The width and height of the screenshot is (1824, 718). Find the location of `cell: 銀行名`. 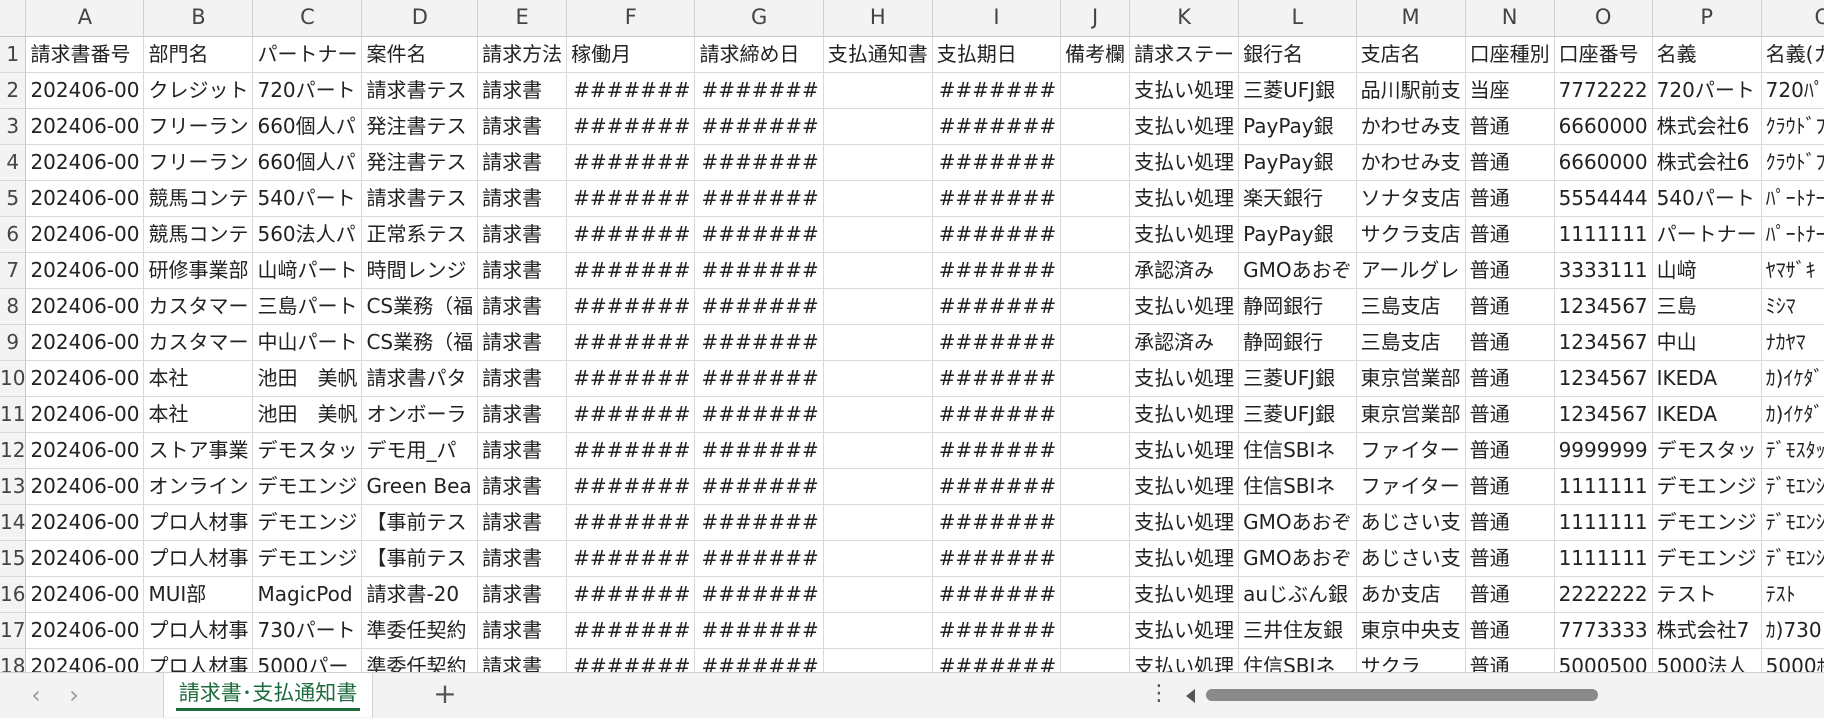

cell: 銀行名 is located at coordinates (1297, 54).